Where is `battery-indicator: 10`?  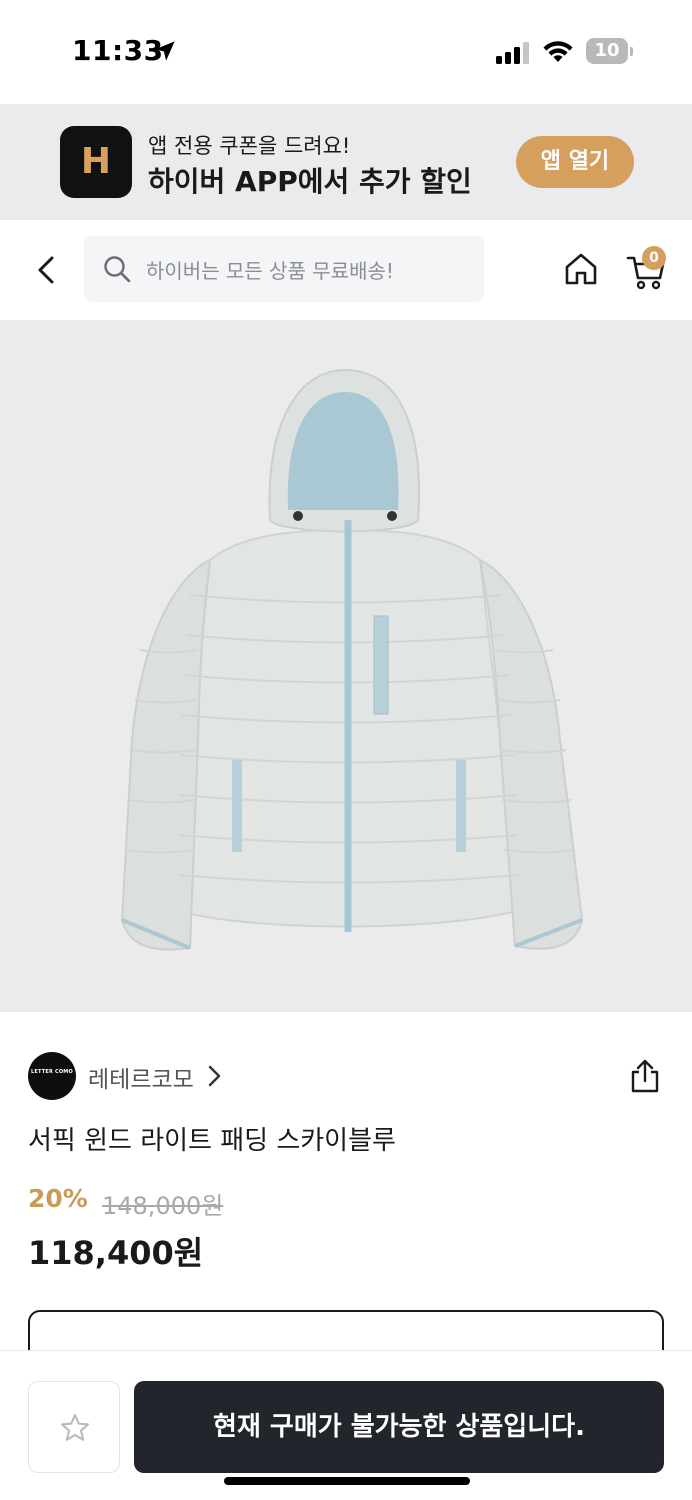
battery-indicator: 10 is located at coordinates (609, 52).